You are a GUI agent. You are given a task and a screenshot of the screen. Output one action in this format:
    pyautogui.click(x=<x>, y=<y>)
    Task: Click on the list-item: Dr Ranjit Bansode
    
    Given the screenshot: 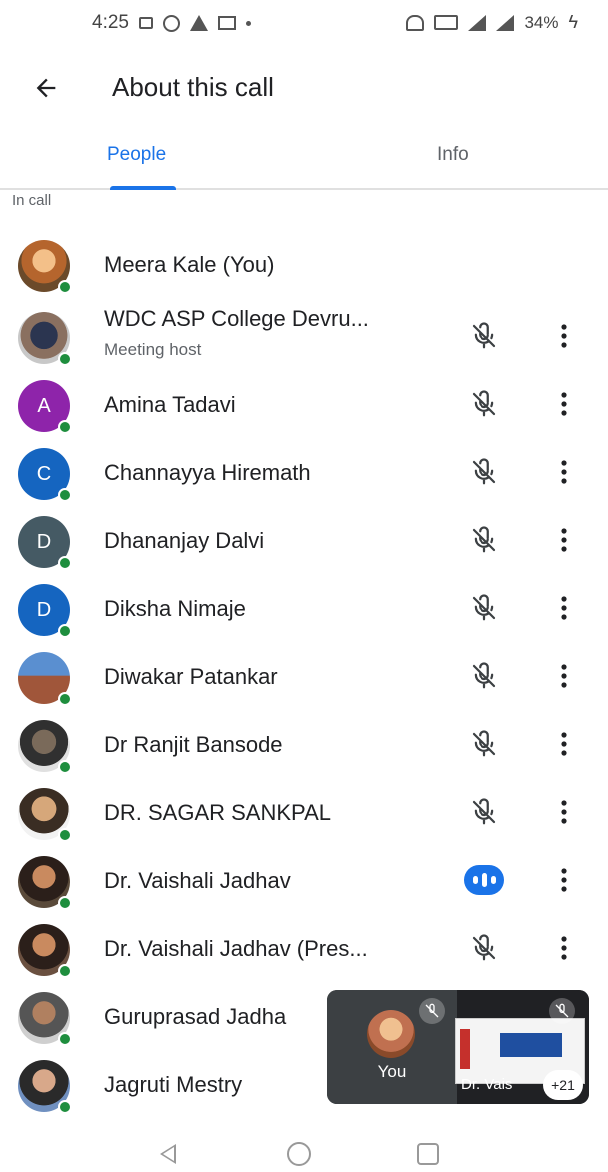 What is the action you would take?
    pyautogui.click(x=304, y=744)
    